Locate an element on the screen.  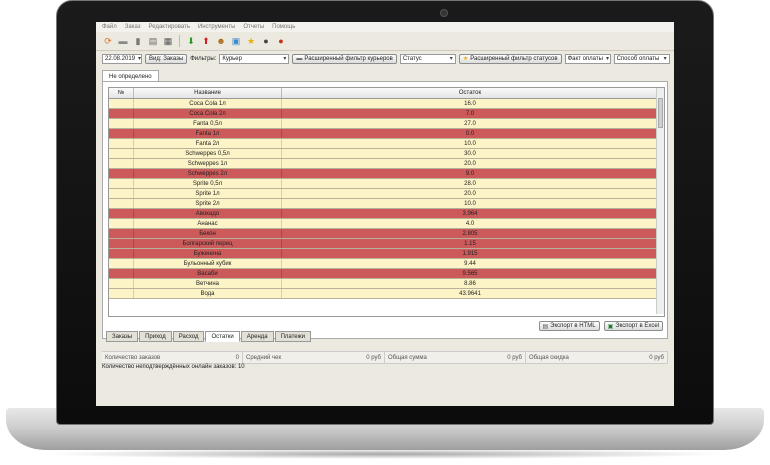
table-row: Васаби 9.565 is located at coordinates (386, 274).